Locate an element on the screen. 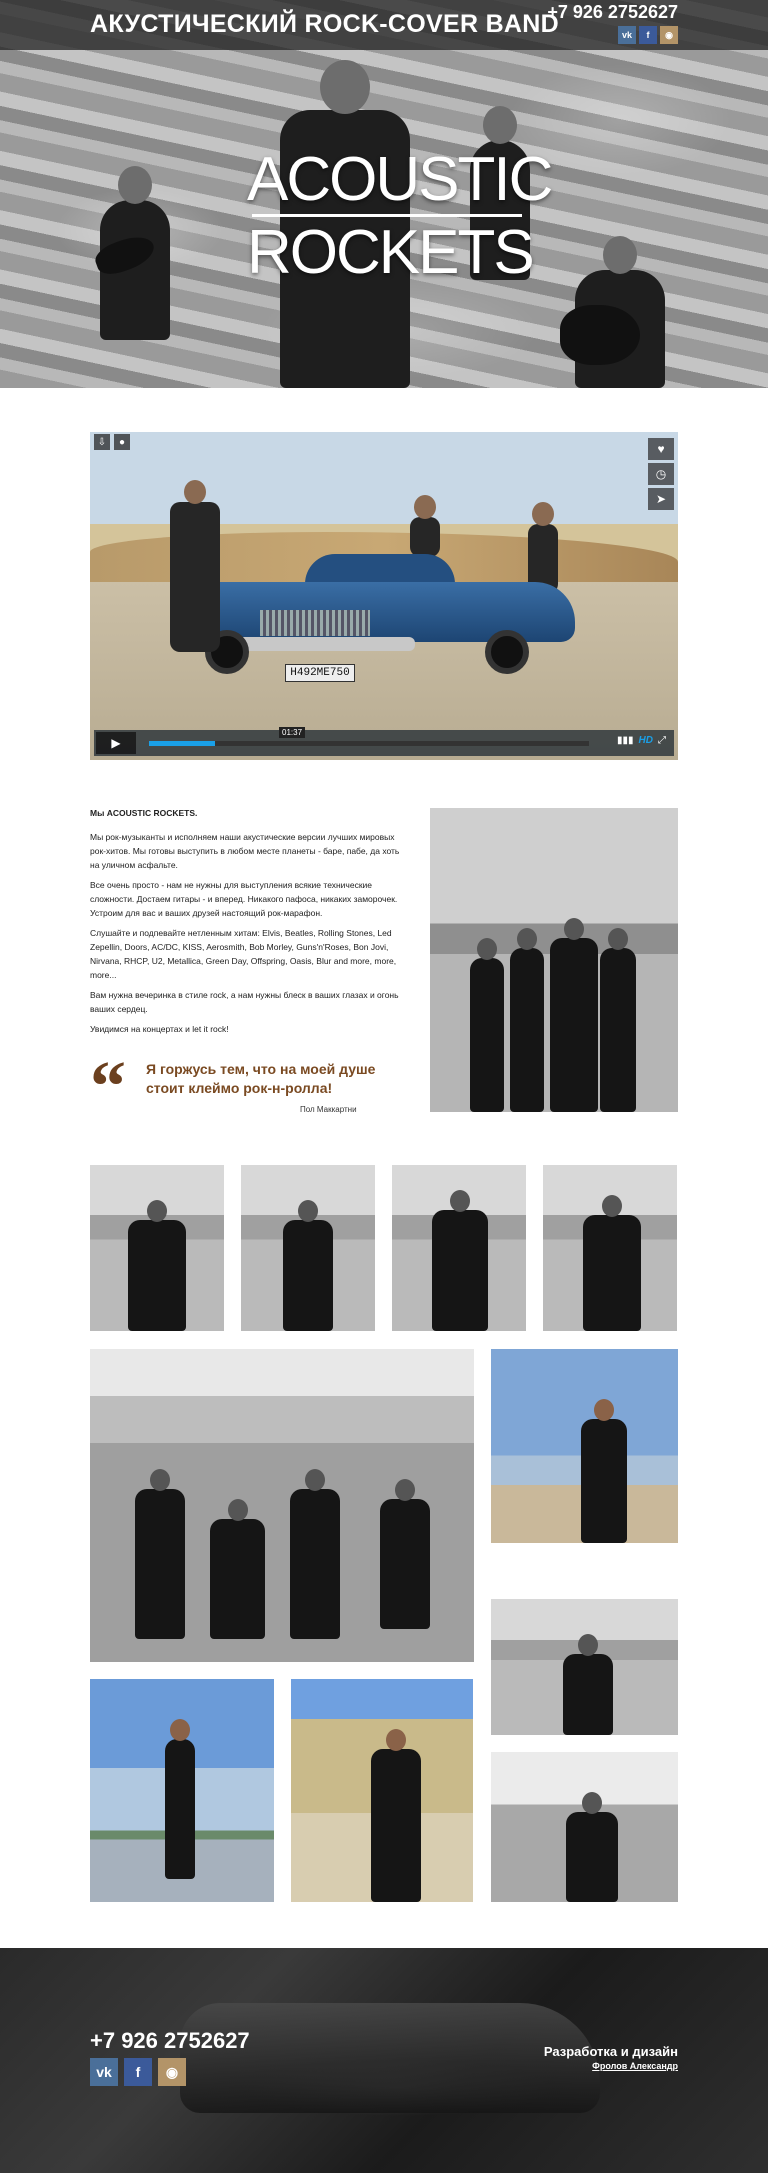 This screenshot has height=2173, width=768. header-socials: vk f ◉ is located at coordinates (648, 35).